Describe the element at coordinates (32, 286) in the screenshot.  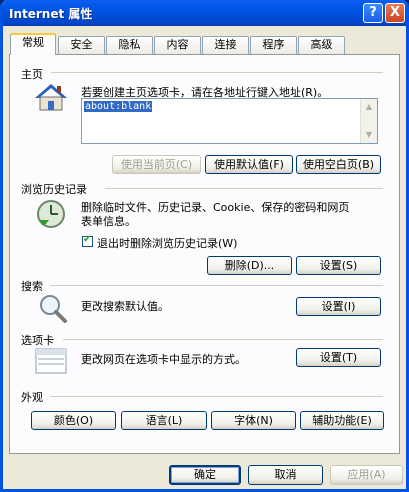
I see `search-heading: 搜索` at that location.